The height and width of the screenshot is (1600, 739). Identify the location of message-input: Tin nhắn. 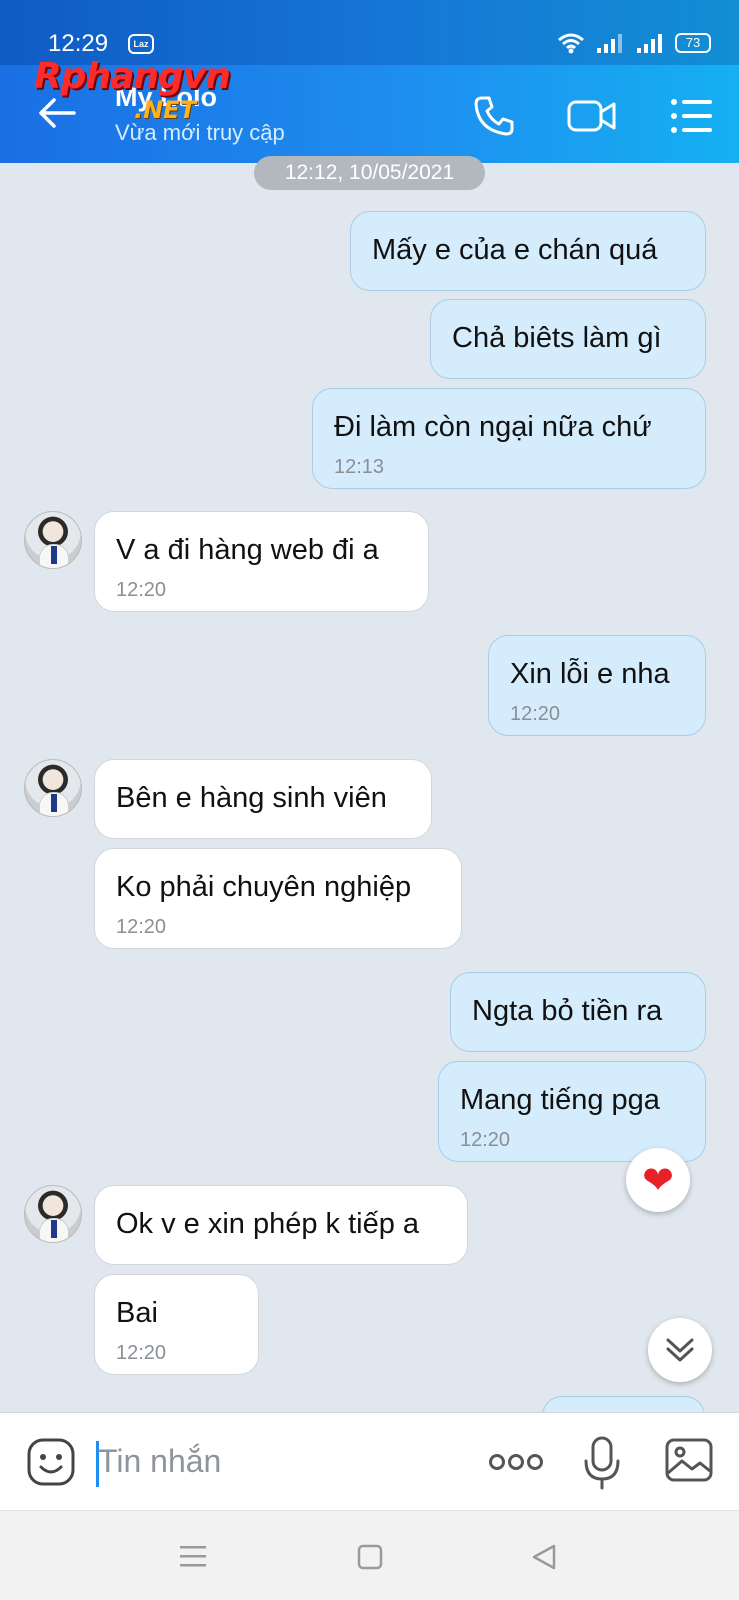
(159, 1461).